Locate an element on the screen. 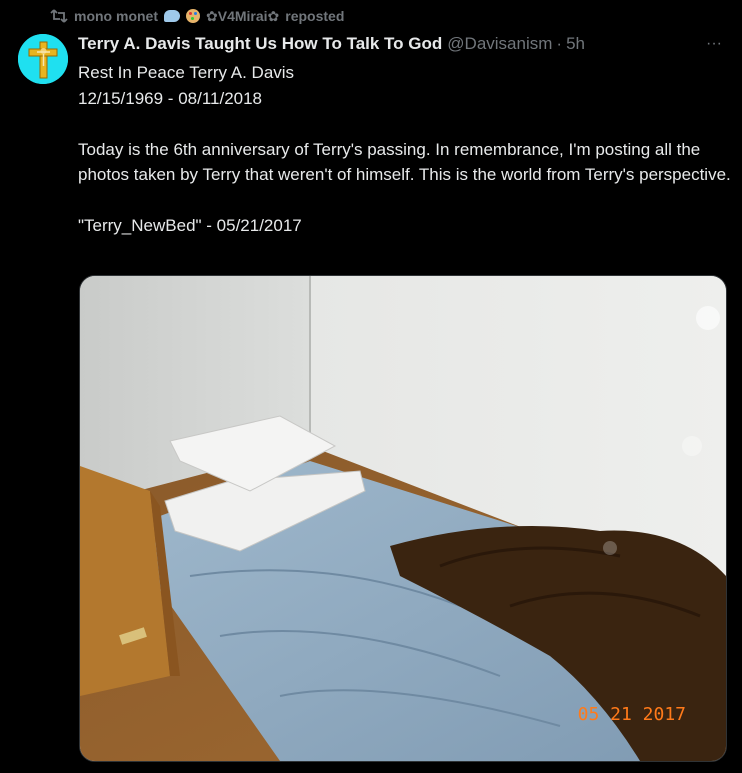 This screenshot has height=773, width=742. golden-cross-icon is located at coordinates (43, 59).